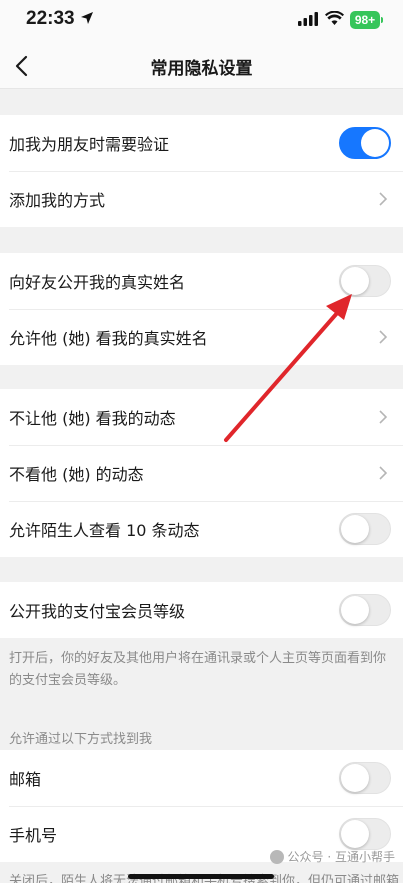  I want to click on strangers-view-moments-toggle, so click(365, 529).